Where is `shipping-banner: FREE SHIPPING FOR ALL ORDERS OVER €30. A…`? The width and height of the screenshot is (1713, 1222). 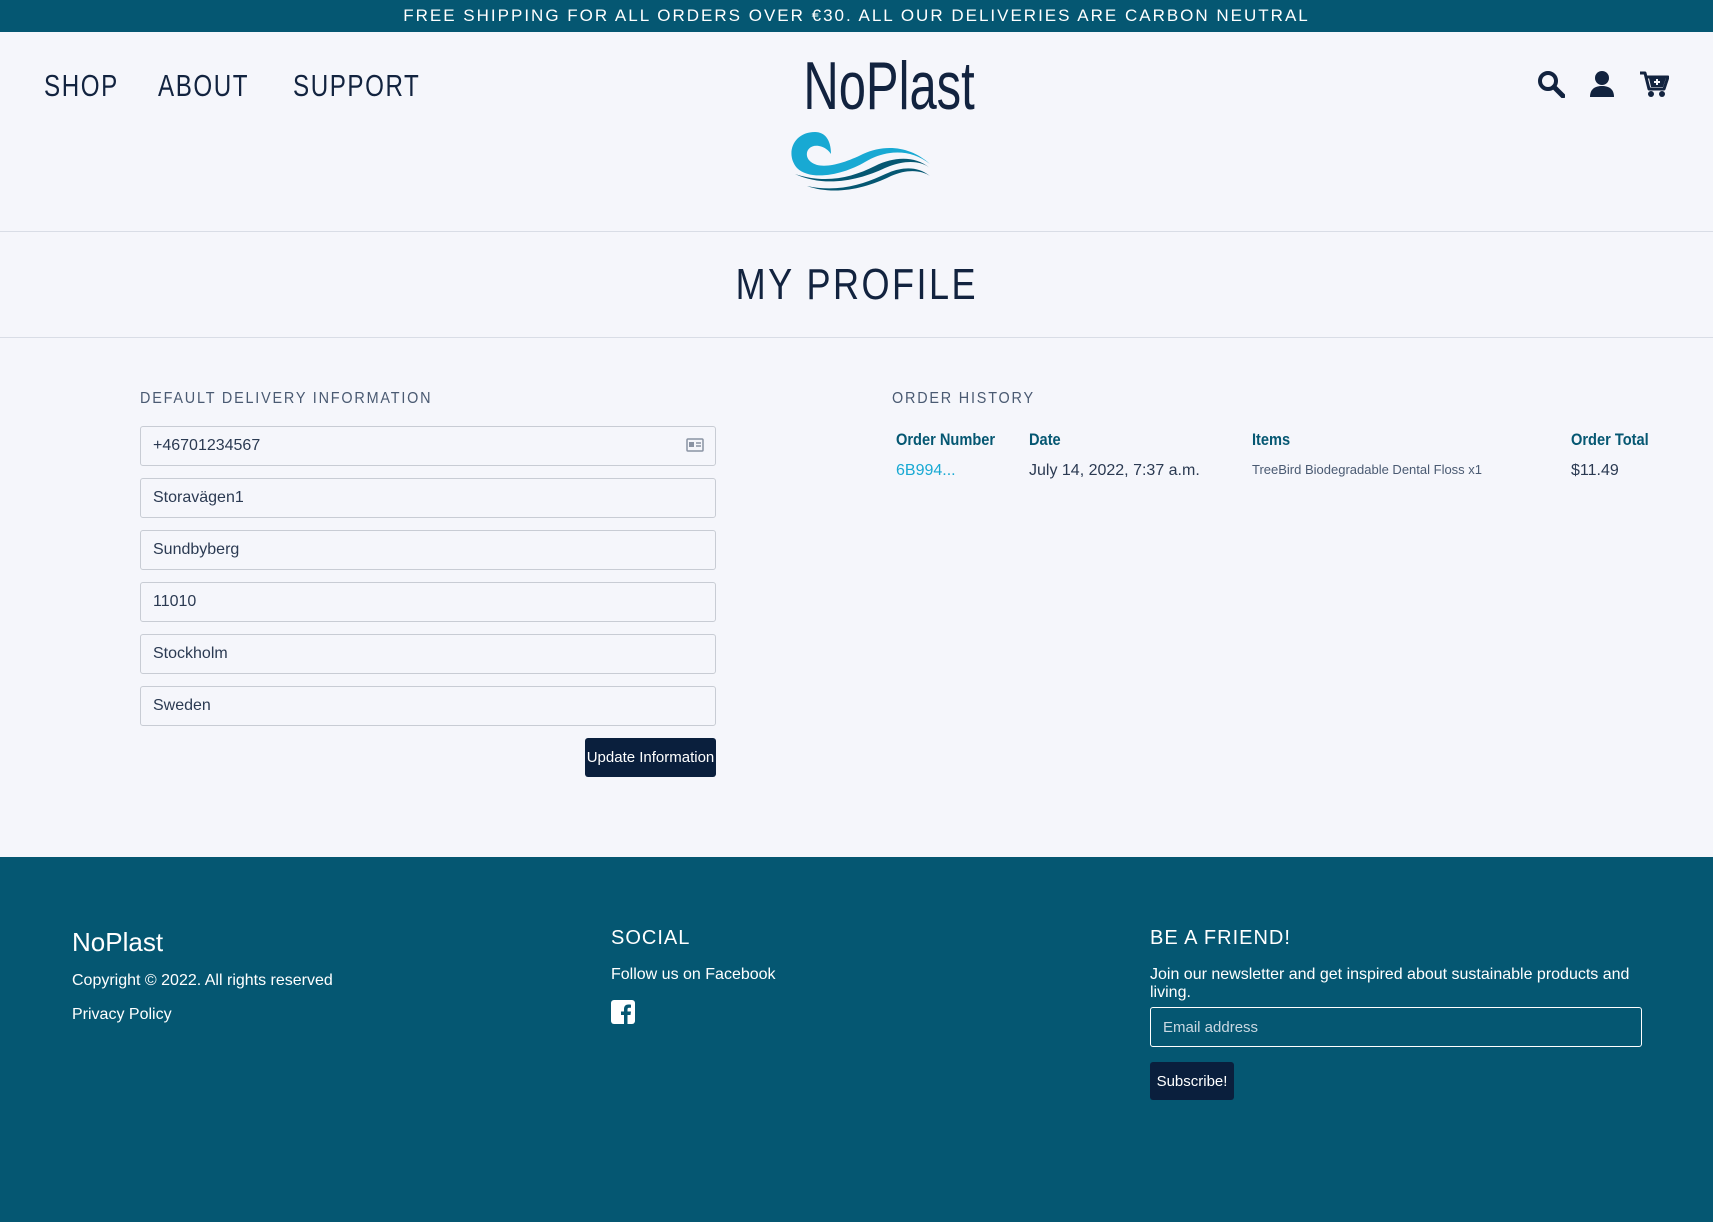 shipping-banner: FREE SHIPPING FOR ALL ORDERS OVER €30. A… is located at coordinates (856, 16).